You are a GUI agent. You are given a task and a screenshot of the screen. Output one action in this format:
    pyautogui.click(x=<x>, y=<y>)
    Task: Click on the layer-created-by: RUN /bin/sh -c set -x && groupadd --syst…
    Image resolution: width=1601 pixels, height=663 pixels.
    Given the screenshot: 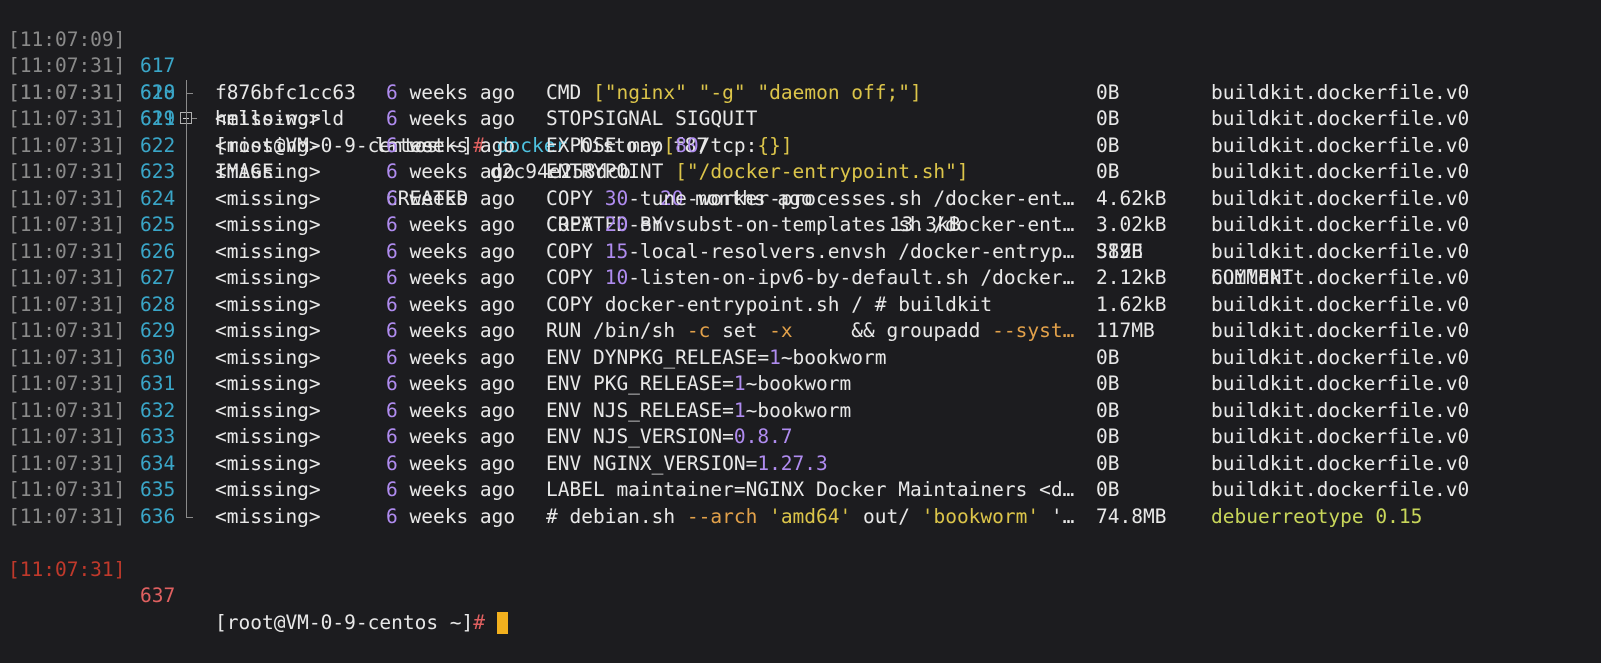 What is the action you would take?
    pyautogui.click(x=810, y=330)
    